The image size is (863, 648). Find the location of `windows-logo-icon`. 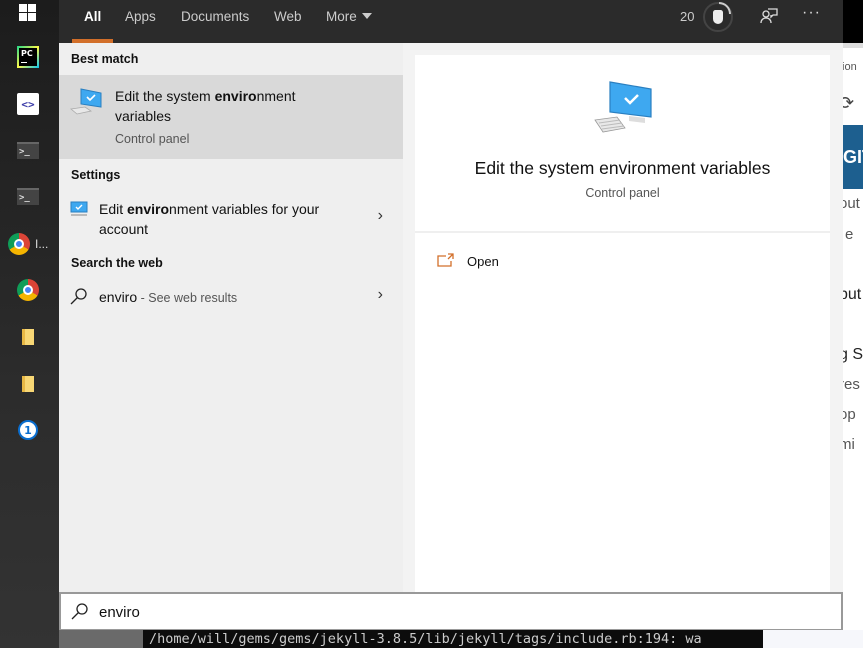

windows-logo-icon is located at coordinates (23, 8).